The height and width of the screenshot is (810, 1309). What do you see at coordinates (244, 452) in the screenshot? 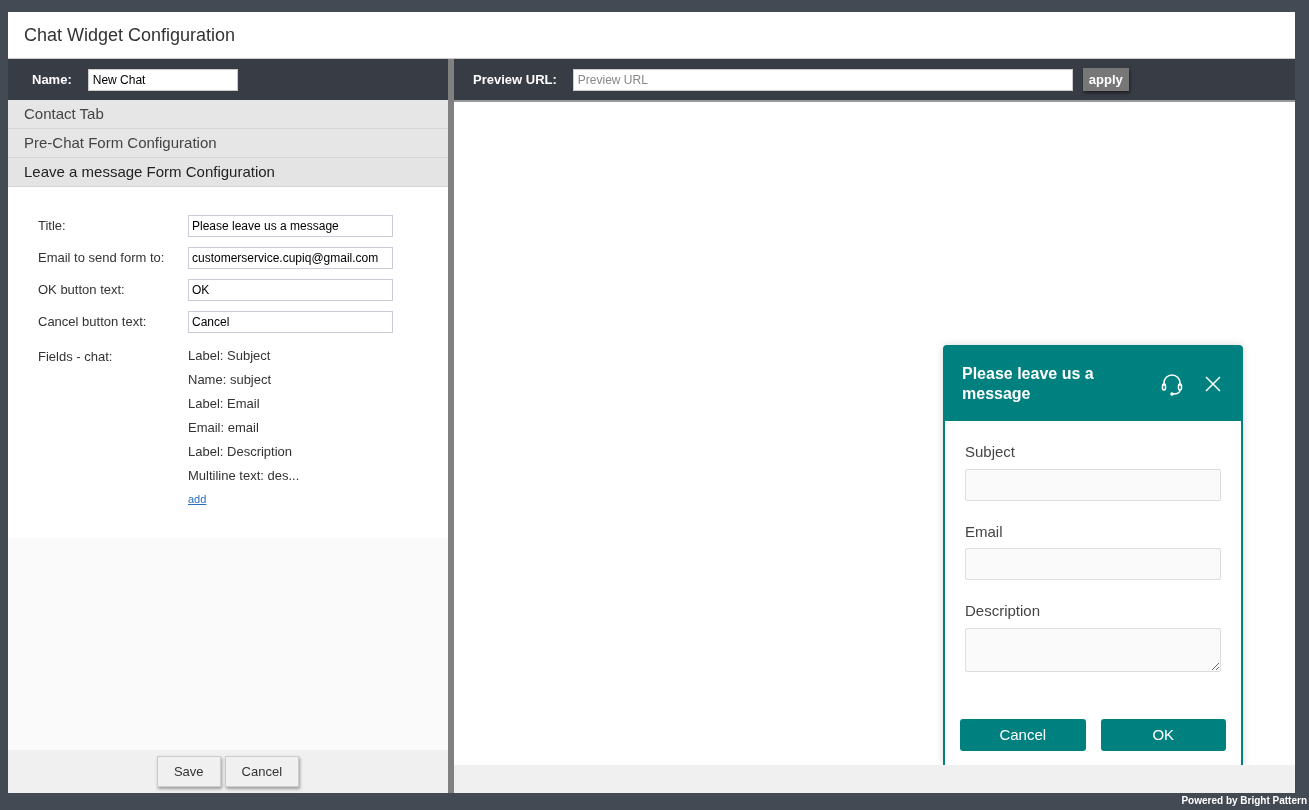
I see `field-item: Label: Description` at bounding box center [244, 452].